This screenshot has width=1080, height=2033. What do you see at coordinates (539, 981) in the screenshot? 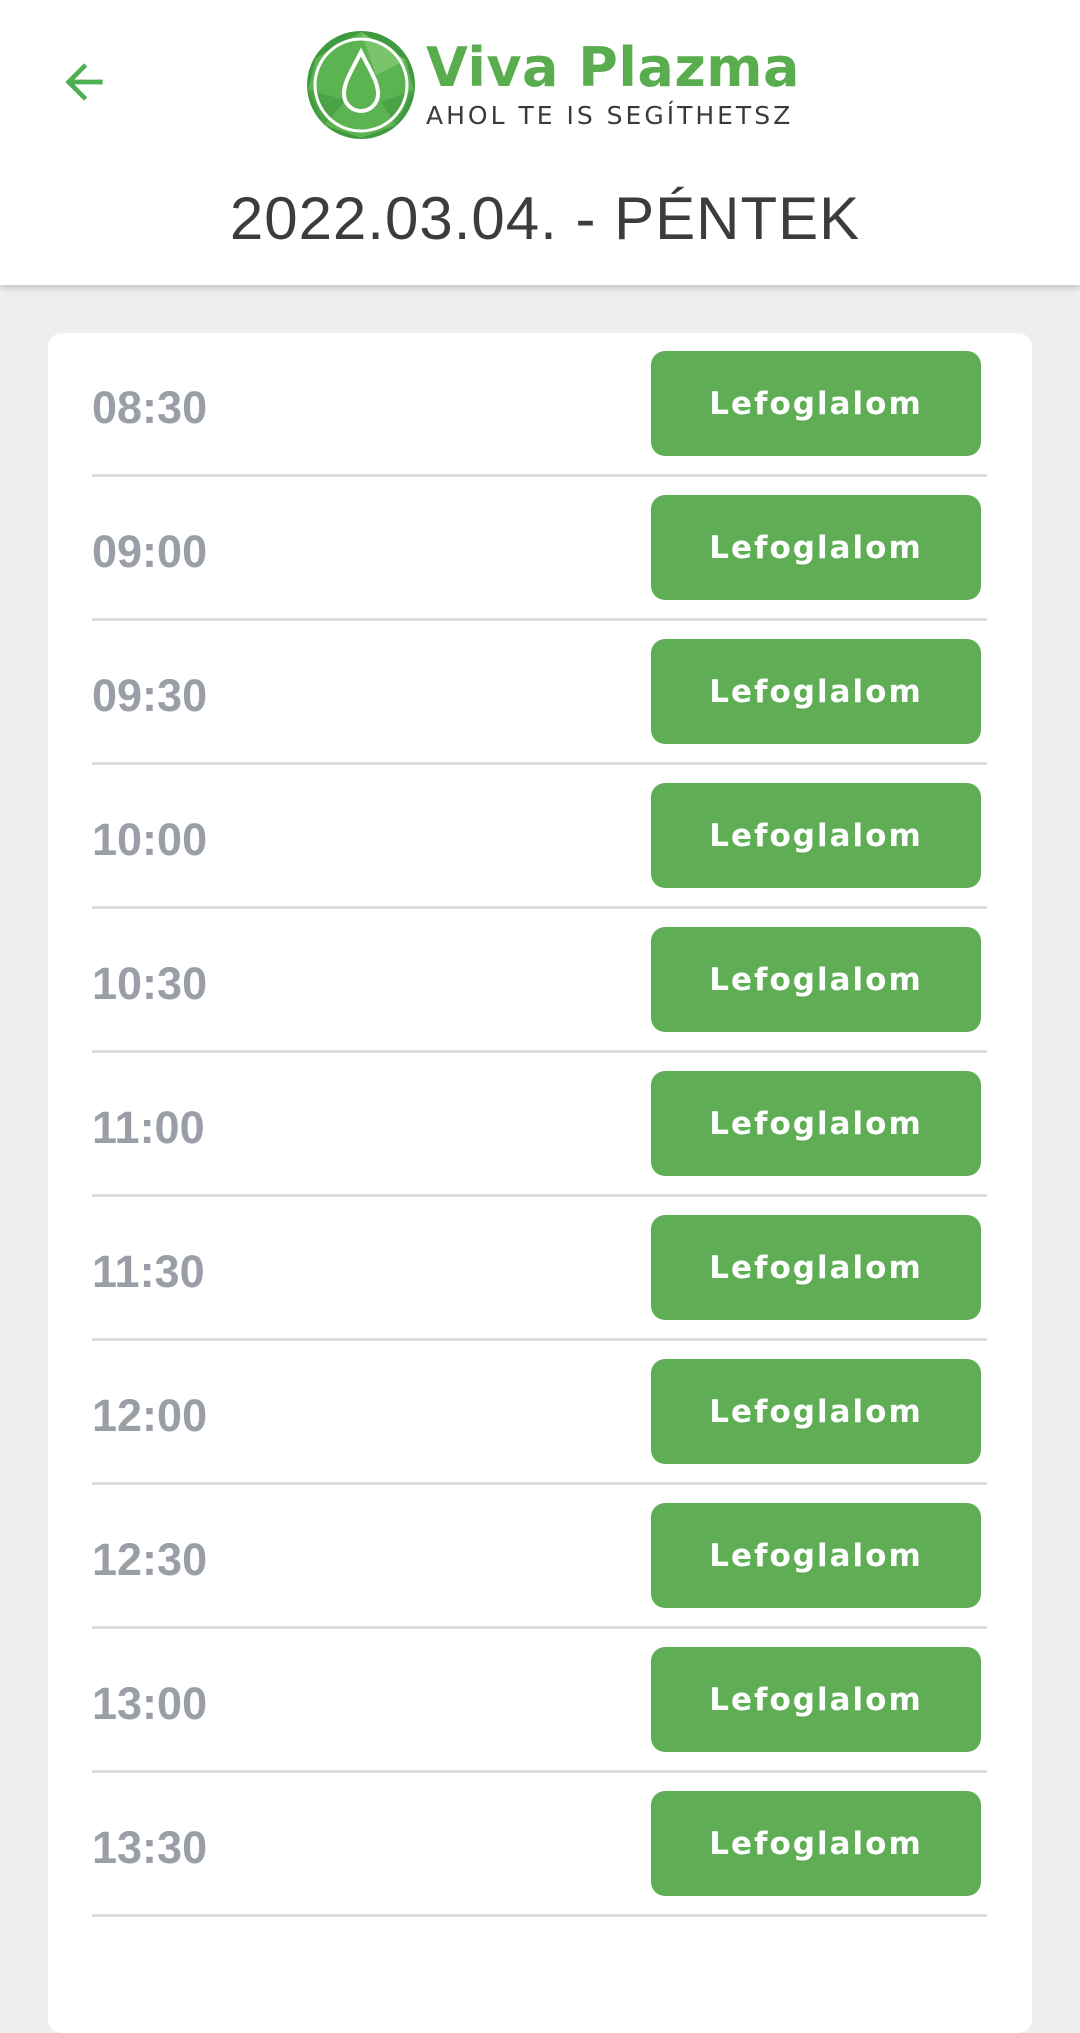
I see `slot-row: 10:30 Lefoglalom` at bounding box center [539, 981].